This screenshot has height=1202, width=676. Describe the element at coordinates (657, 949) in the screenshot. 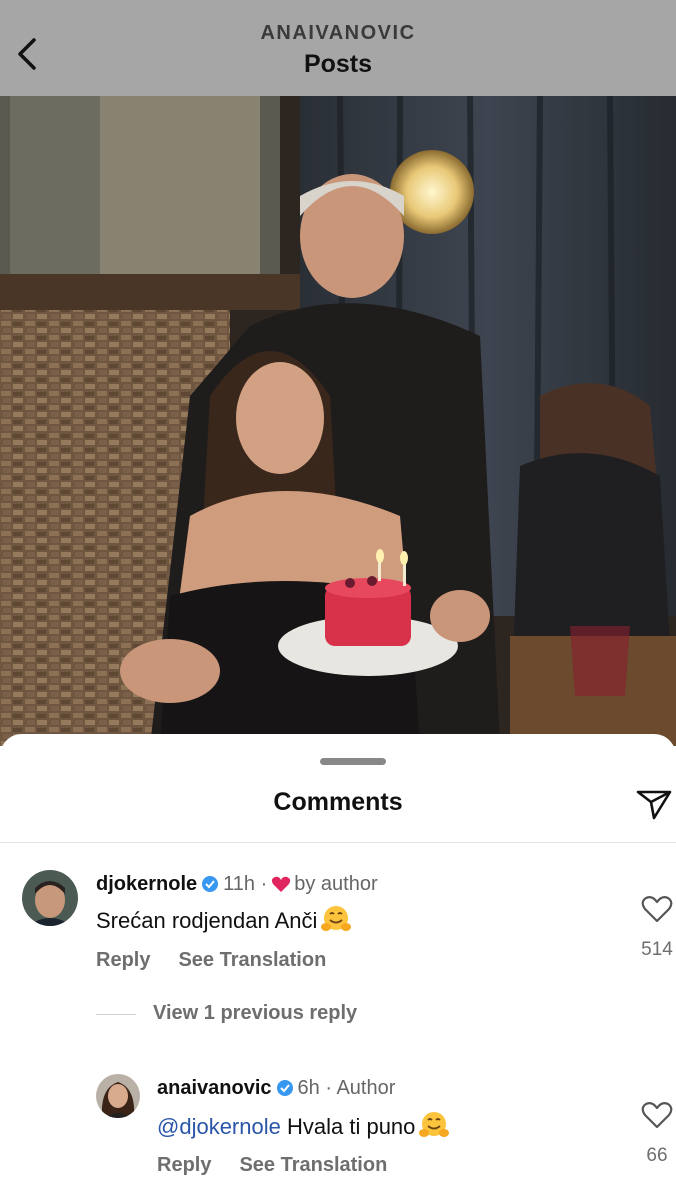

I see `like-count: 514` at that location.